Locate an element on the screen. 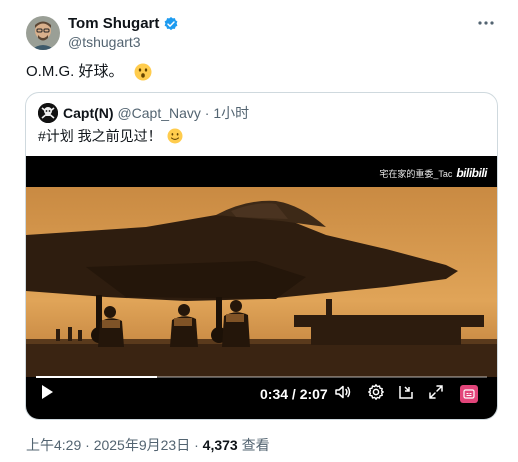 This screenshot has height=462, width=518. verified-badge-icon is located at coordinates (171, 24).